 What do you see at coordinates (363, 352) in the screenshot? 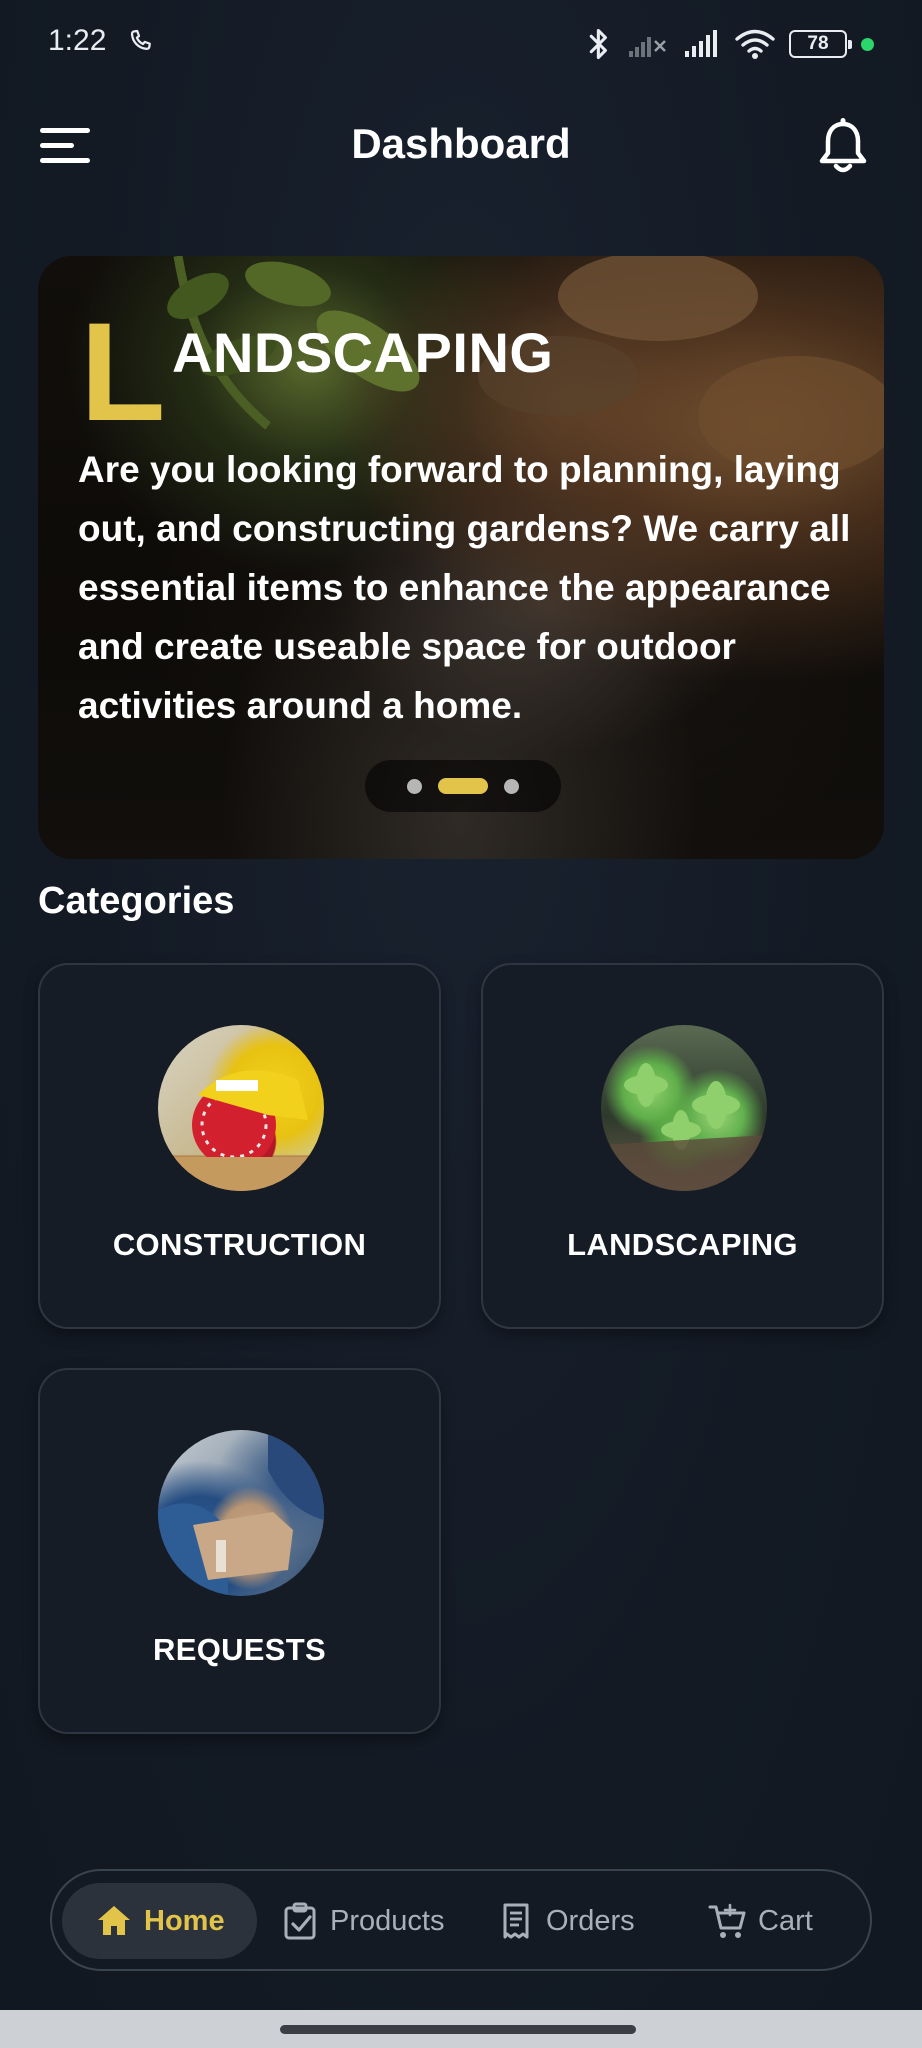
I see `banner-title: ANDSCAPING` at bounding box center [363, 352].